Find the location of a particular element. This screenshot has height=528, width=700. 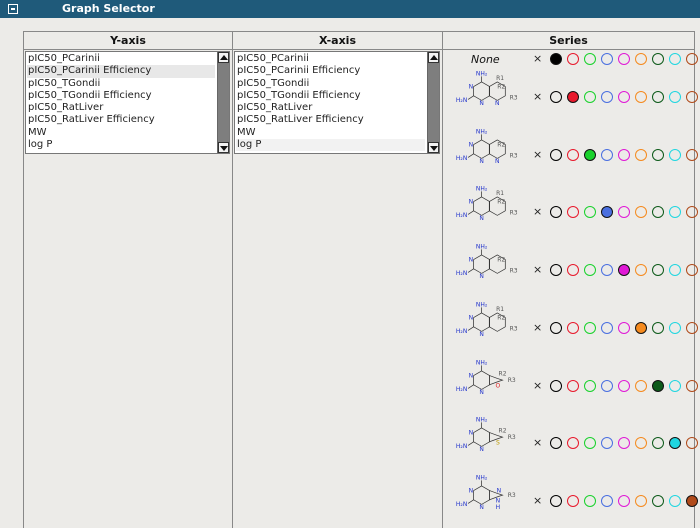

x-list-item: pIC50_RatLiver Efficiency is located at coordinates (330, 120).